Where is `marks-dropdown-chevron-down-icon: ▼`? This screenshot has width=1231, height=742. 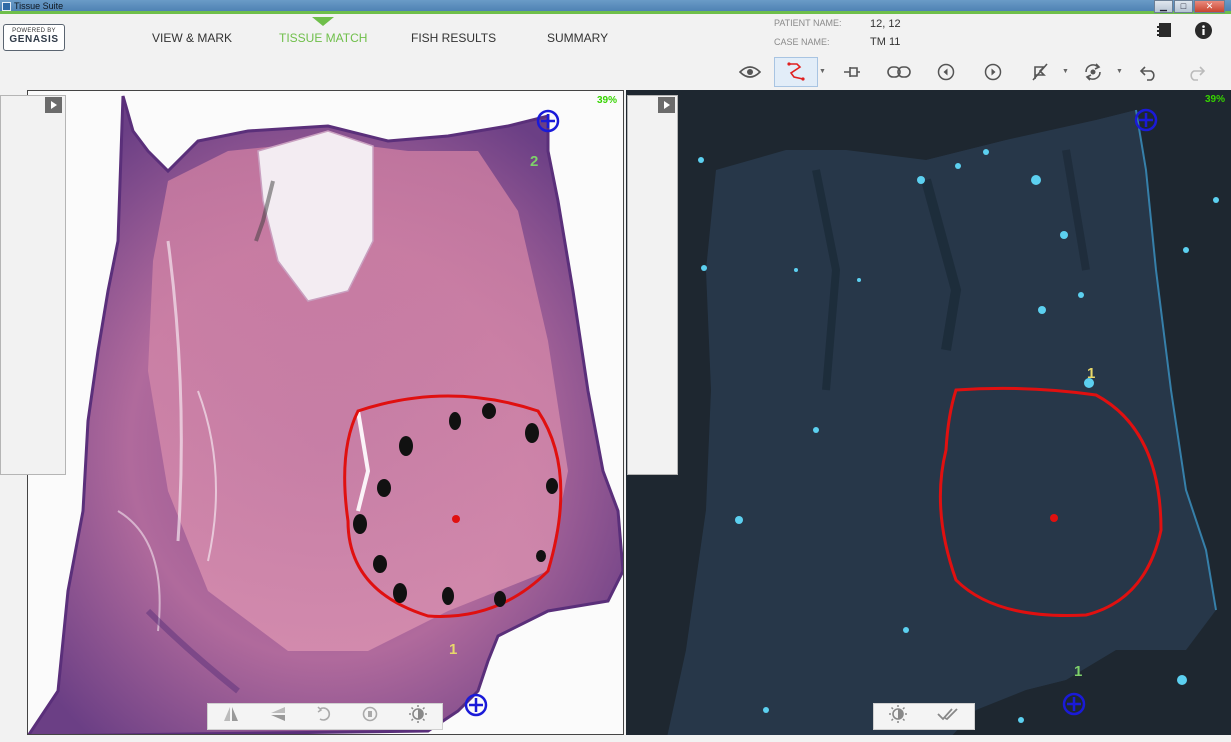 marks-dropdown-chevron-down-icon: ▼ is located at coordinates (1065, 71).